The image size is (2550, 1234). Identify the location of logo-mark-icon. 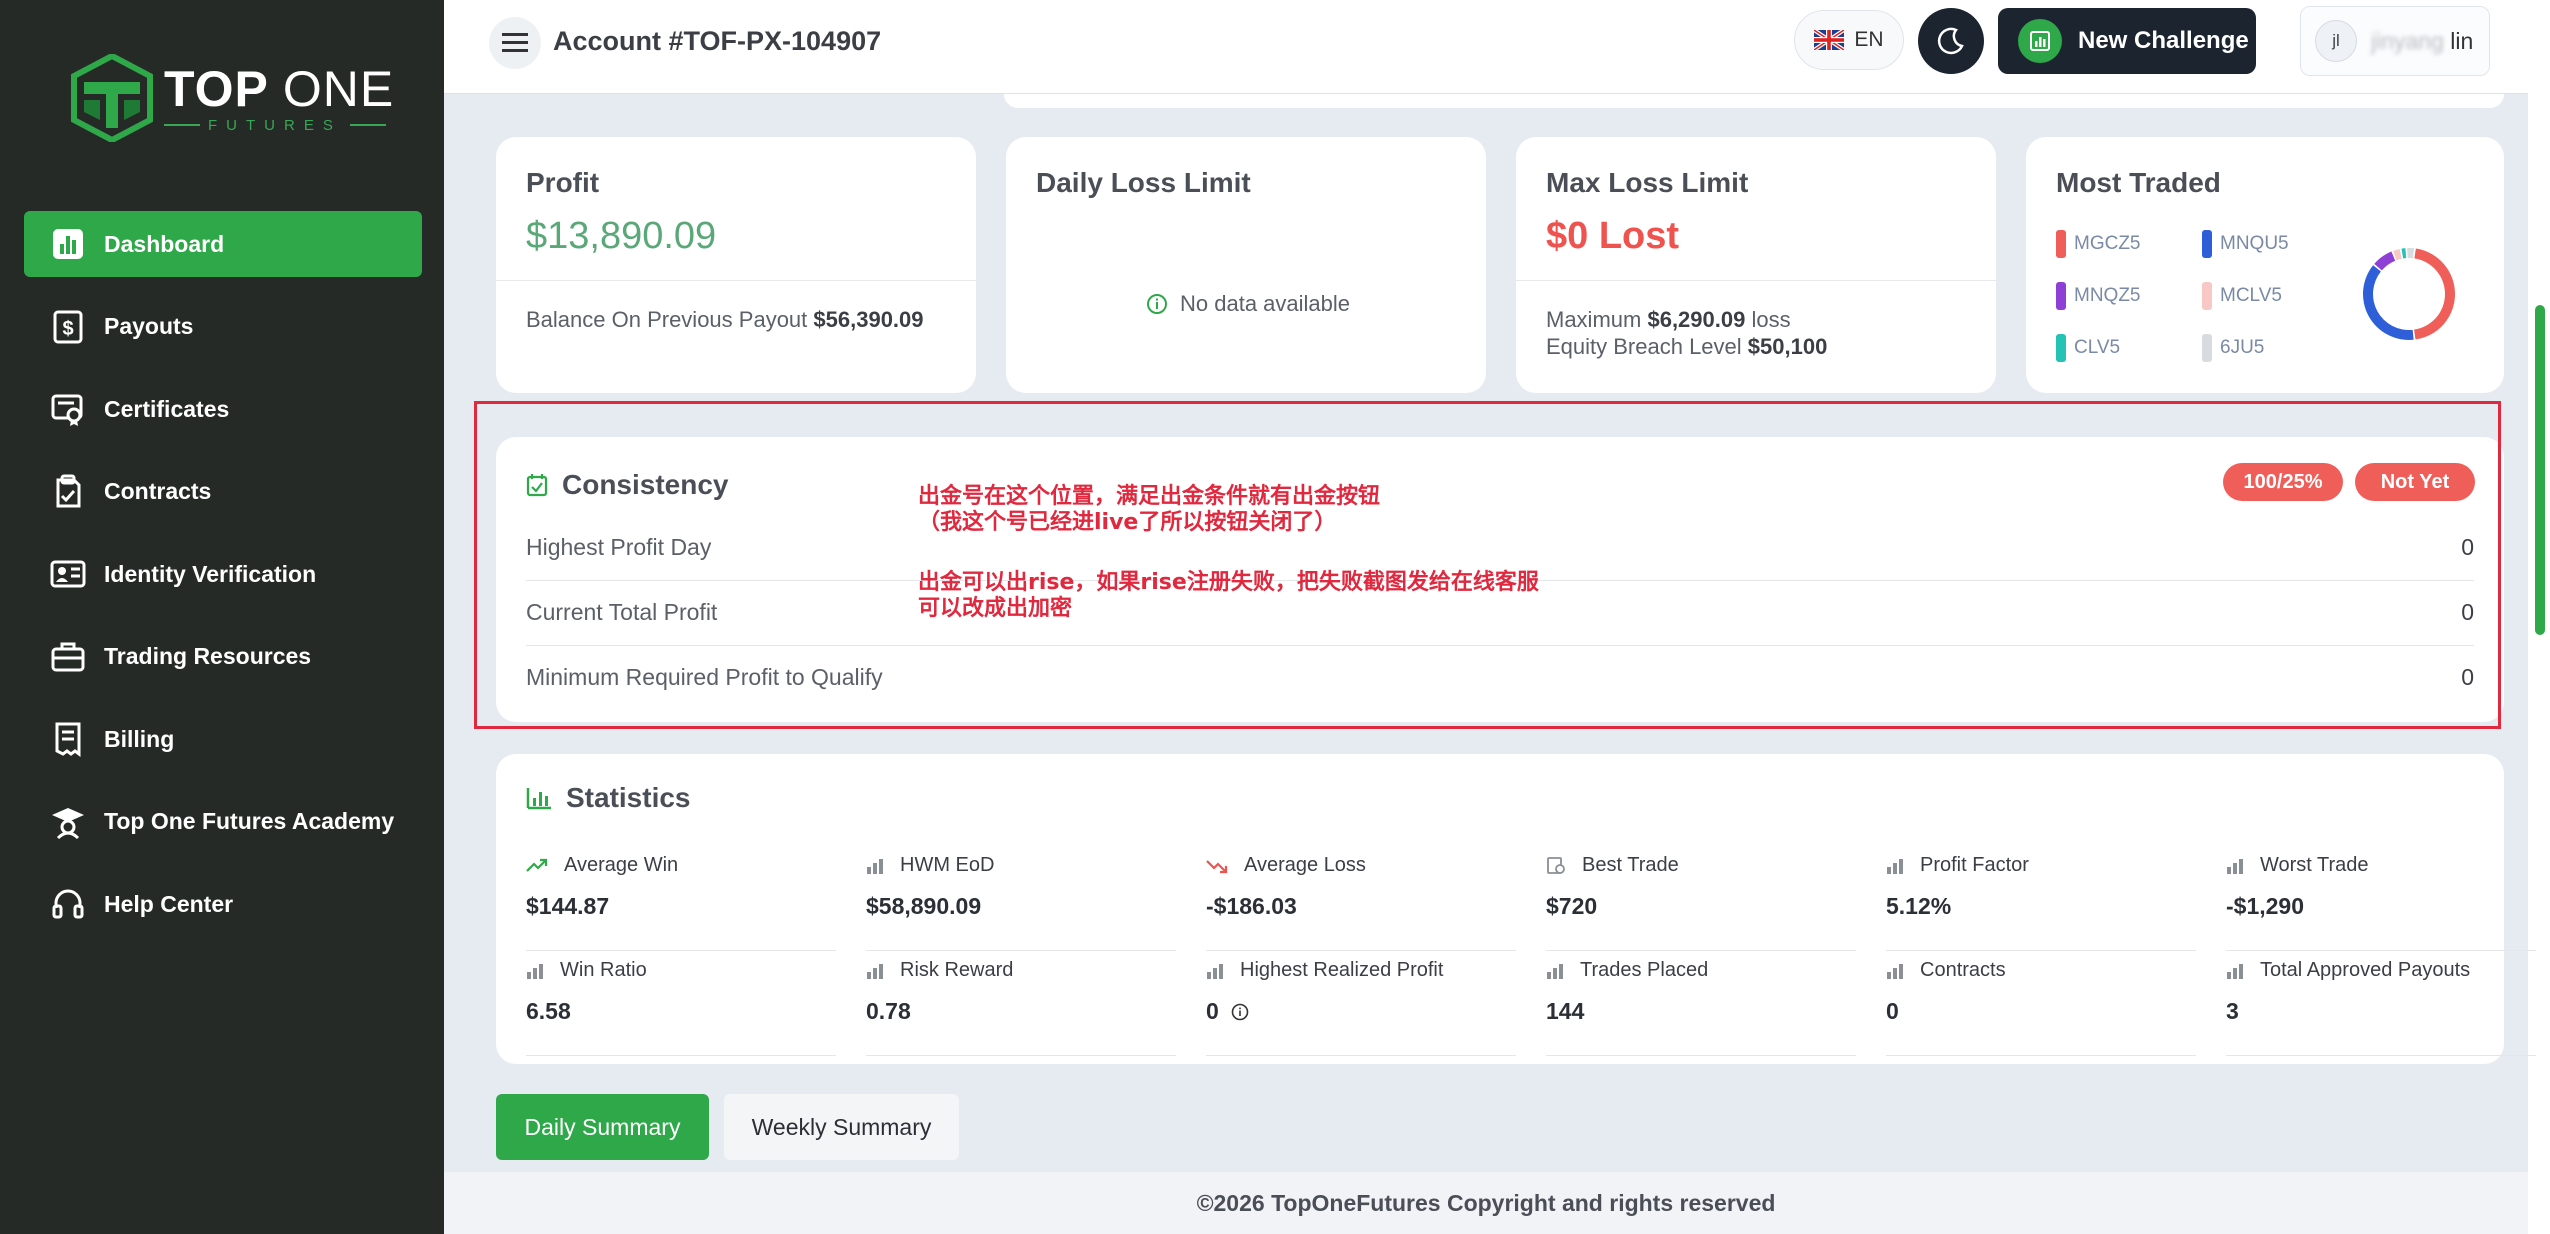
(112, 98).